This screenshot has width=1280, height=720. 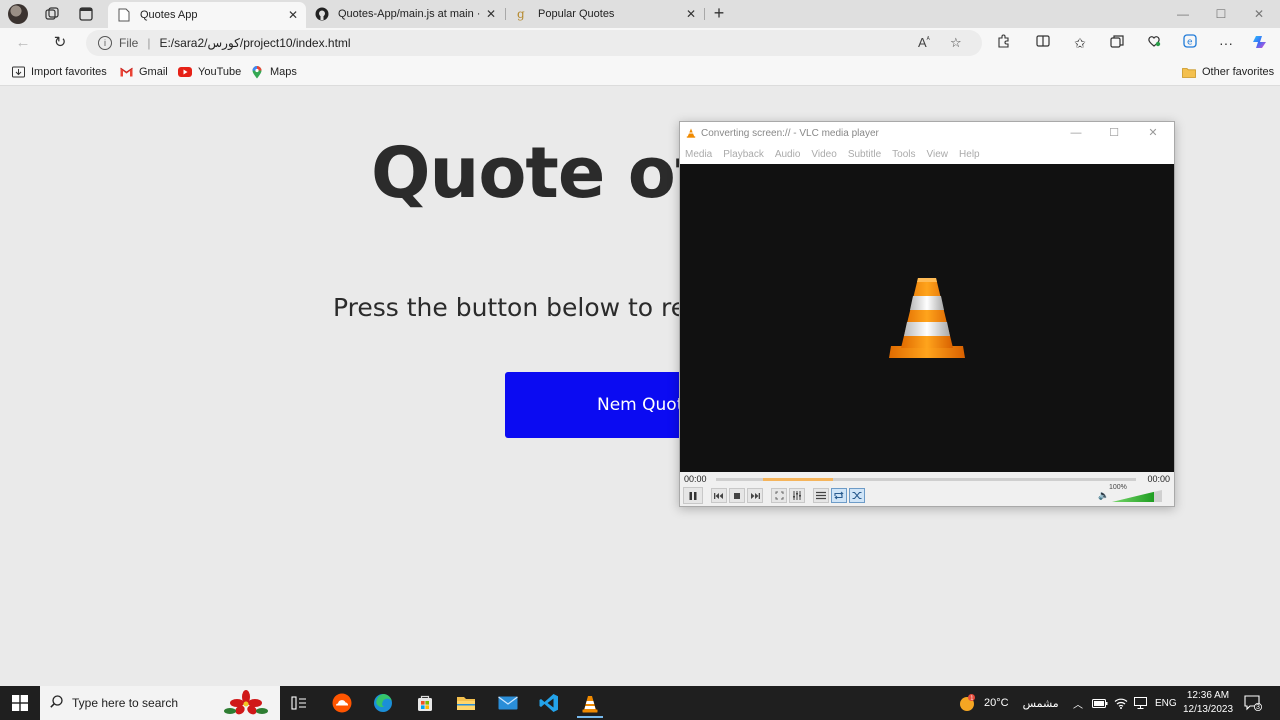 I want to click on windows-start-button, so click(x=20, y=703).